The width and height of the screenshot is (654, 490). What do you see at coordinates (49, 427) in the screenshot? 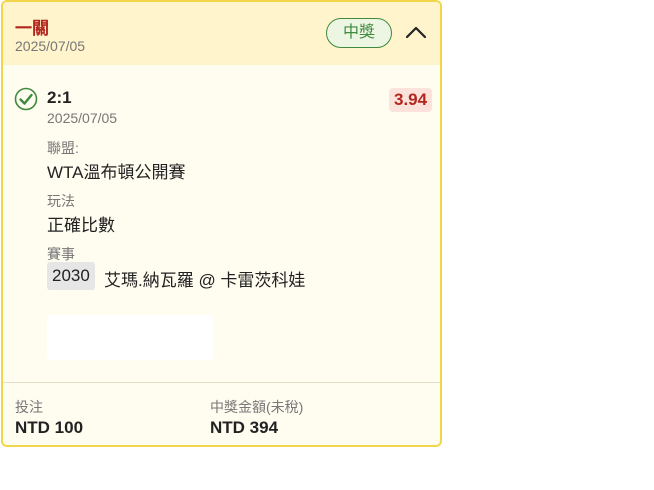
I see `stake-value: NTD 100` at bounding box center [49, 427].